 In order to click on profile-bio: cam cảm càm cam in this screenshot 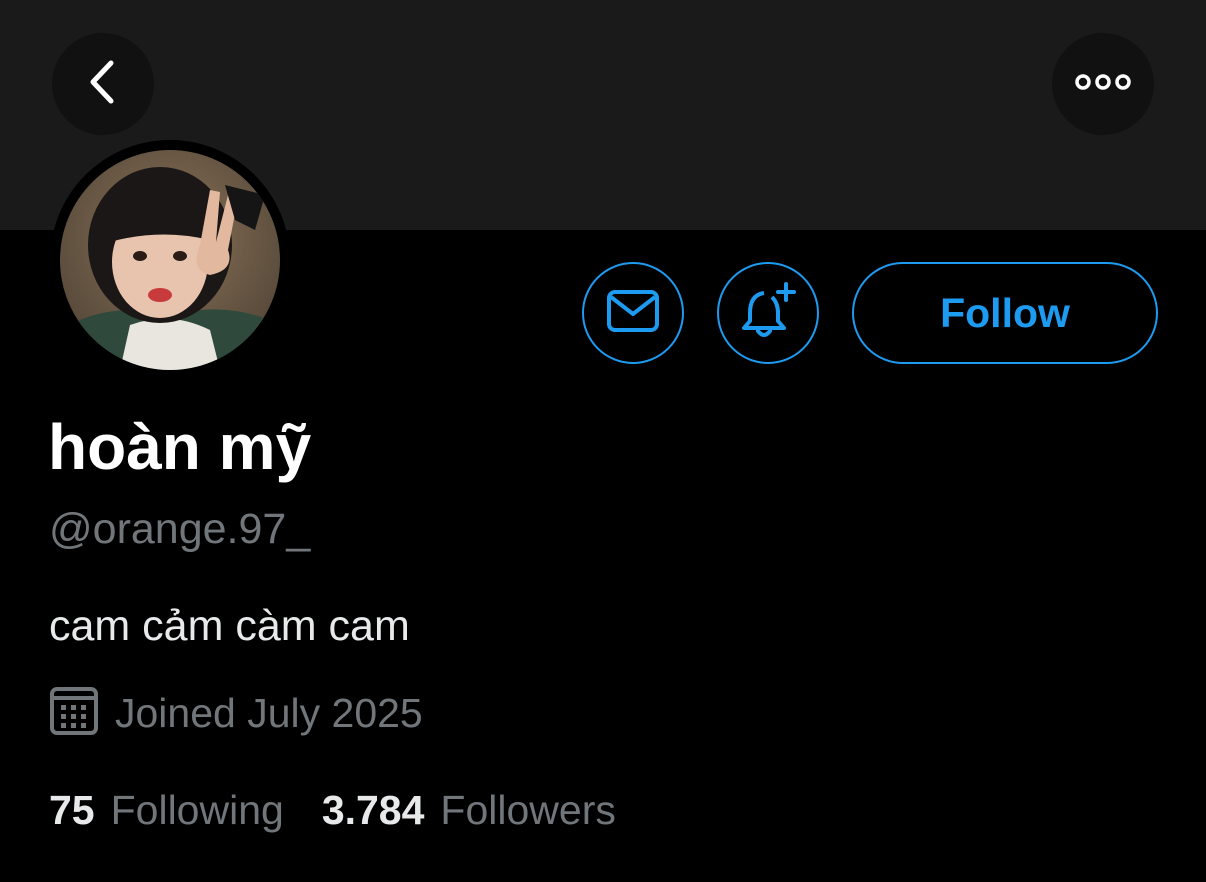, I will do `click(229, 626)`.